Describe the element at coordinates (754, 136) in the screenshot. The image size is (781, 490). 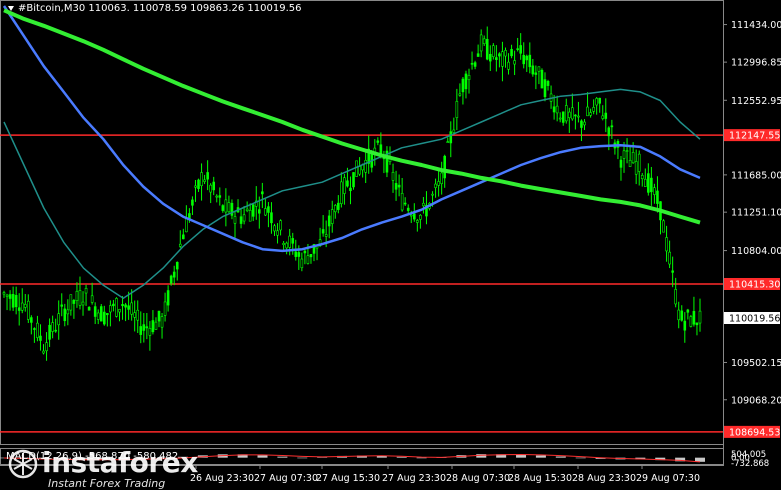
I see `level-tag-label: 112147.55` at that location.